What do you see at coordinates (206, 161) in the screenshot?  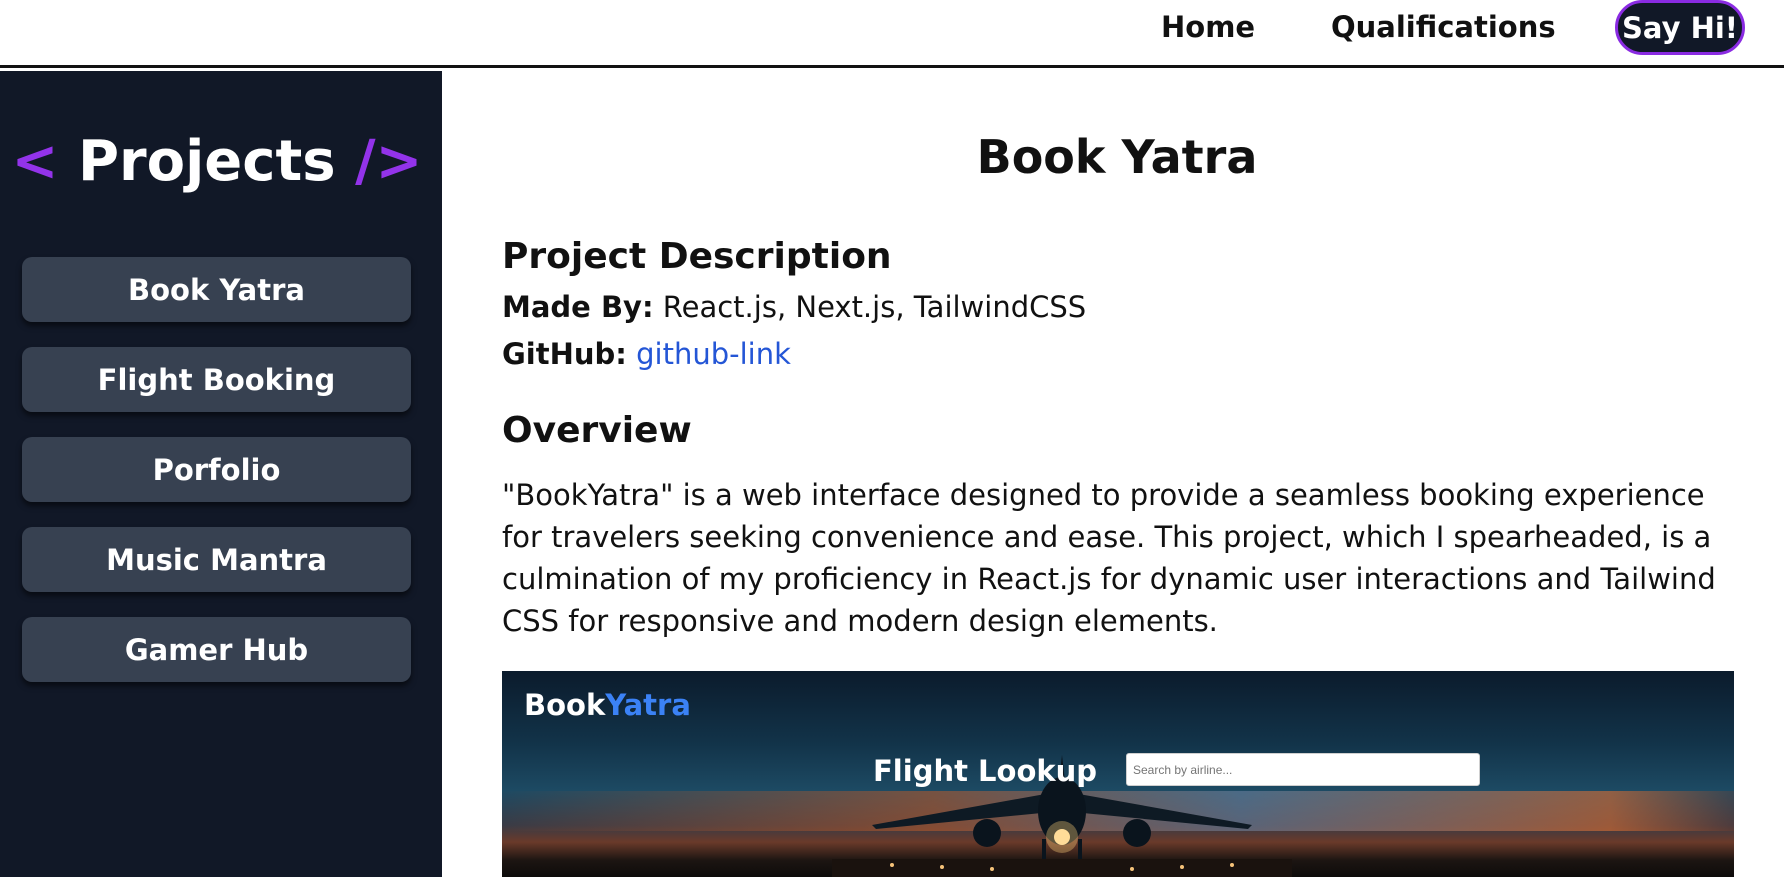 I see `sidebar-title-text: Projects` at bounding box center [206, 161].